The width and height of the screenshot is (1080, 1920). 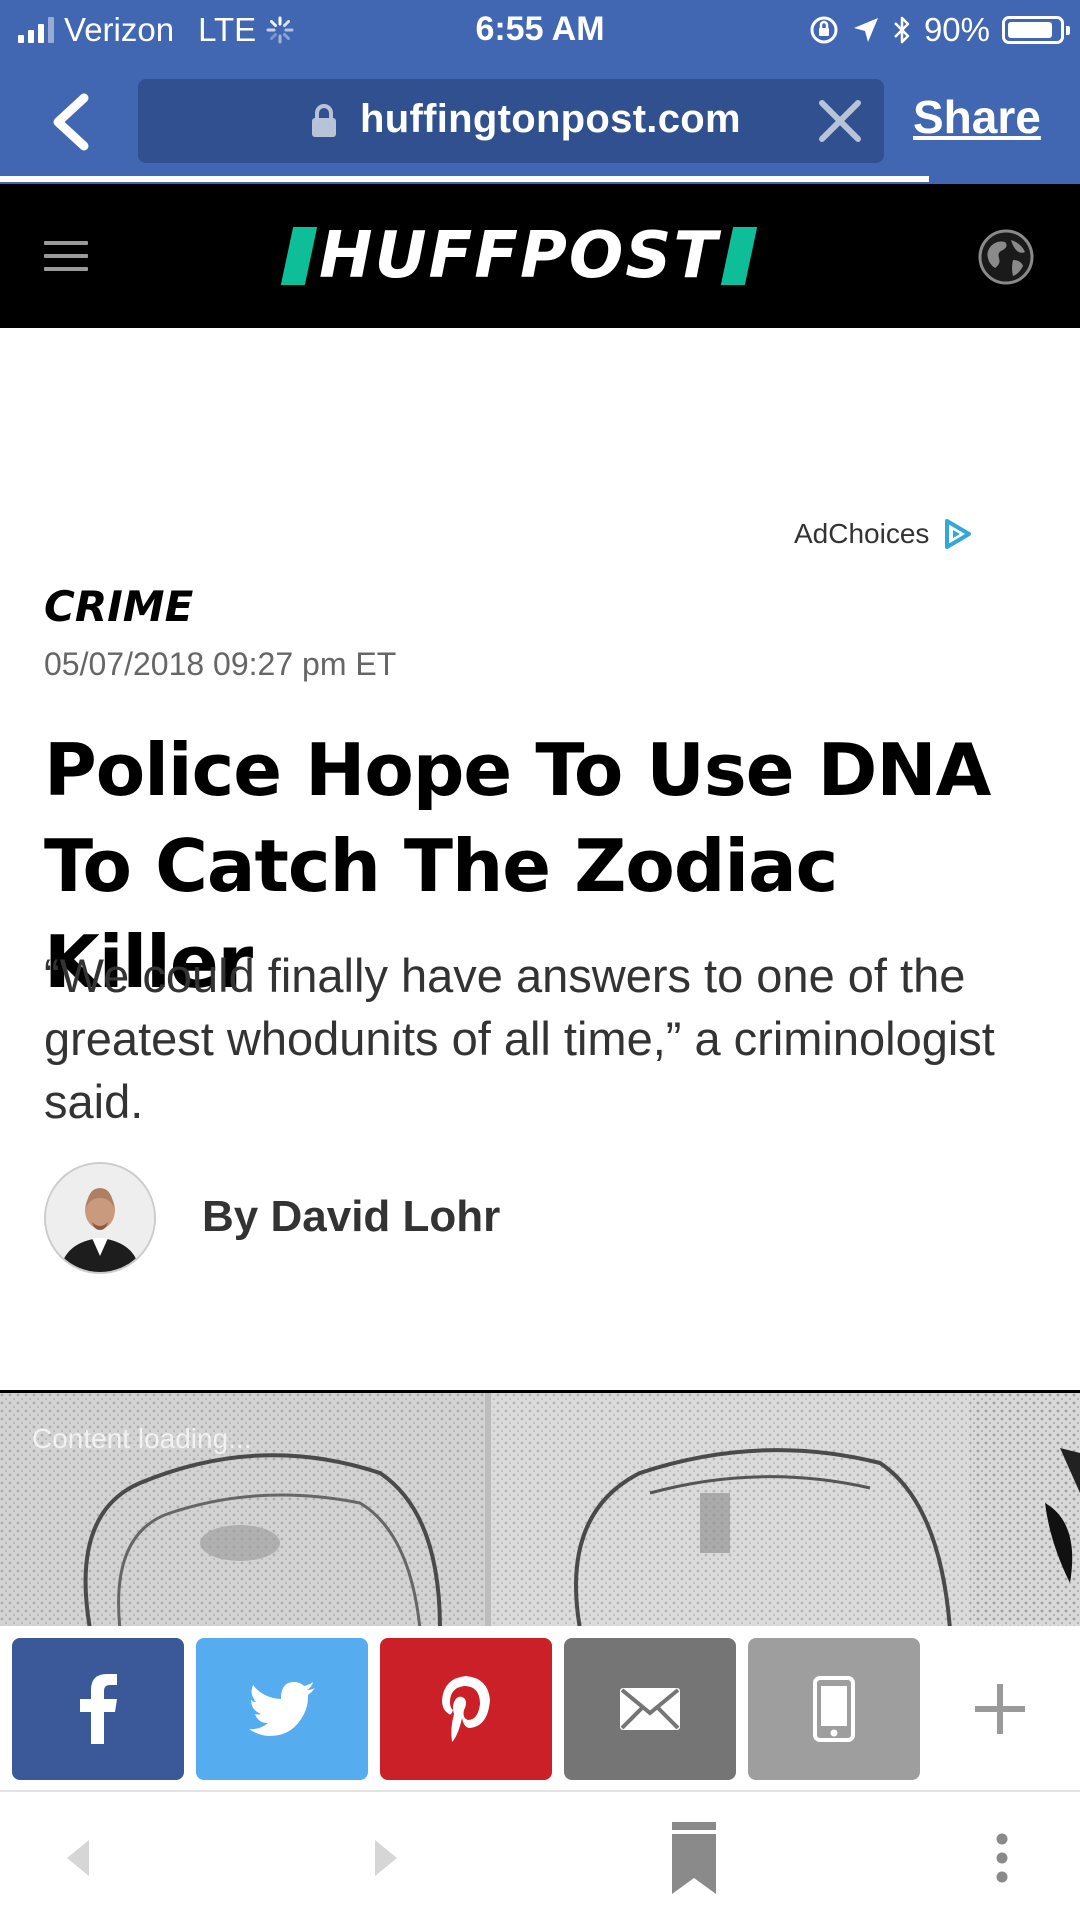 I want to click on author-avatar, so click(x=100, y=1218).